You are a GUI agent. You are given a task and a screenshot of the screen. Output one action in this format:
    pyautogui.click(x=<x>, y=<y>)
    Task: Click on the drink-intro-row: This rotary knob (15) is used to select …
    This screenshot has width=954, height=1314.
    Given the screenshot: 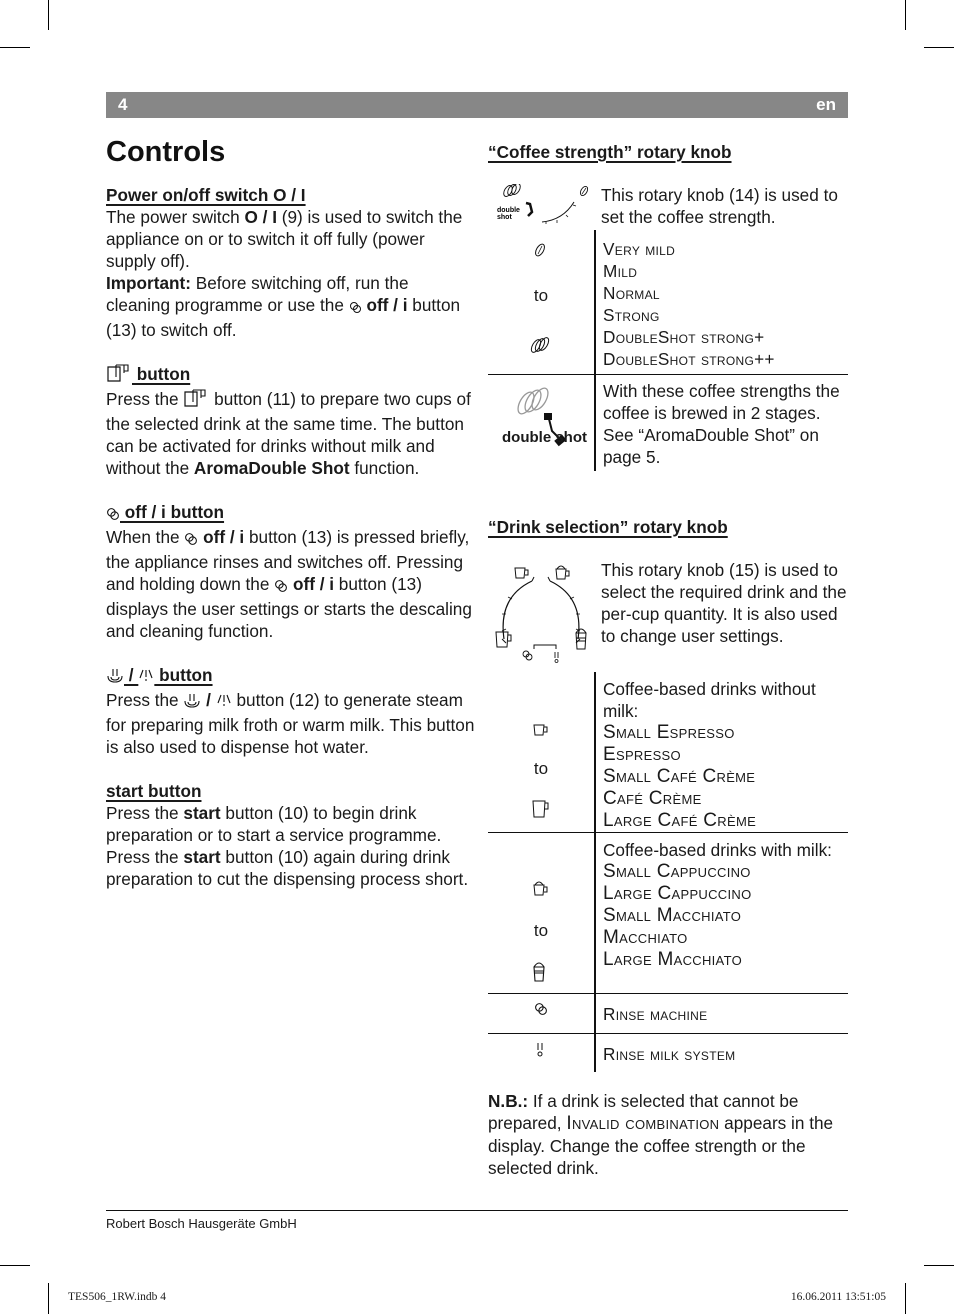 What is the action you would take?
    pyautogui.click(x=668, y=615)
    